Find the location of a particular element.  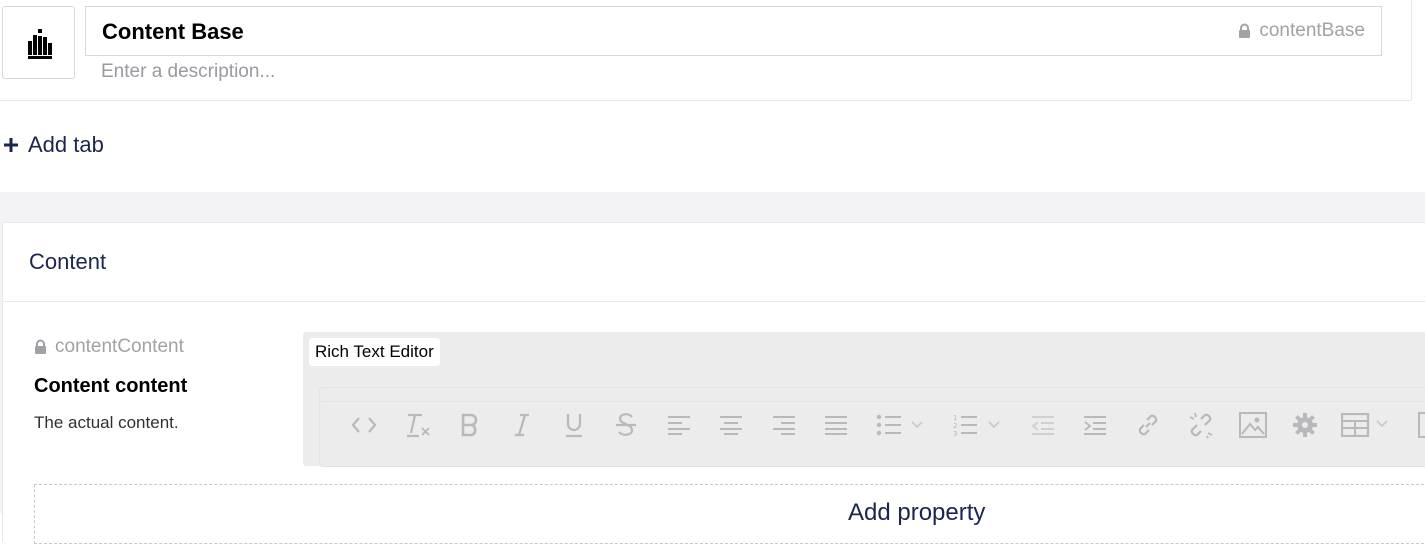

align-right-icon is located at coordinates (784, 425).